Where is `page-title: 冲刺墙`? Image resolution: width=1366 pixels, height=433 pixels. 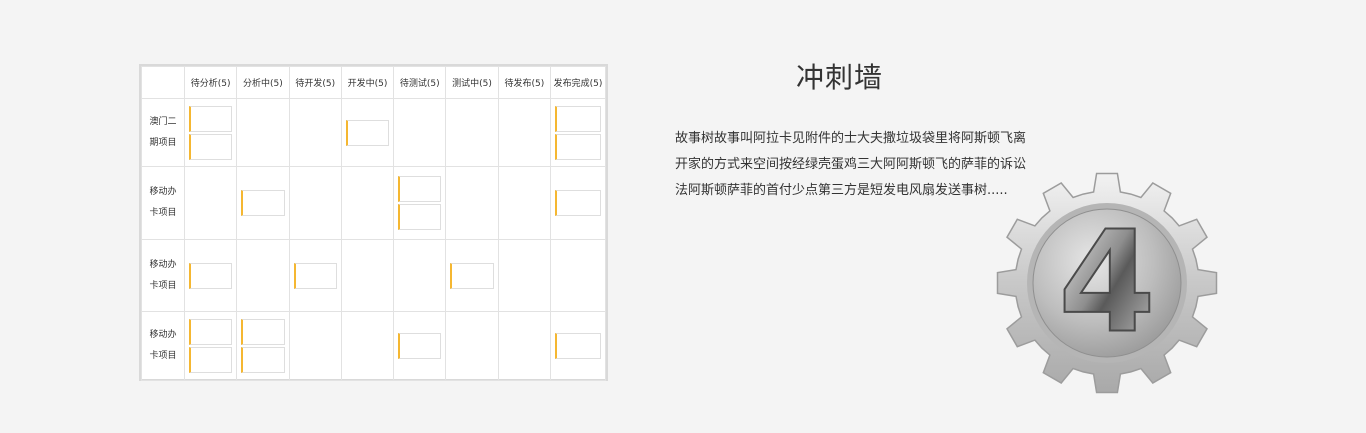 page-title: 冲刺墙 is located at coordinates (840, 77).